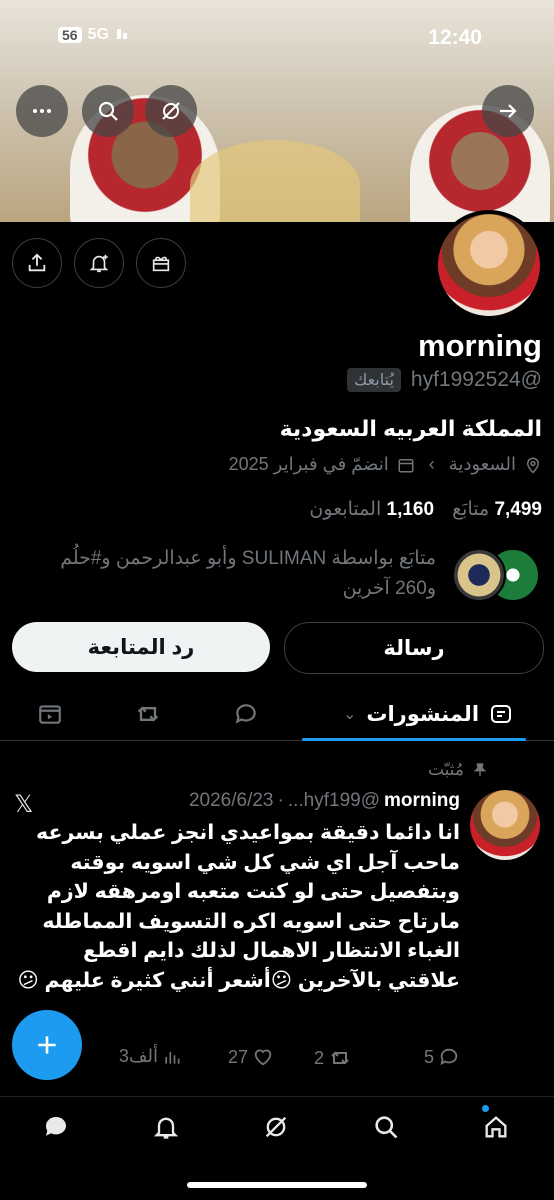  Describe the element at coordinates (70, 35) in the screenshot. I see `signal-badge: 56` at that location.